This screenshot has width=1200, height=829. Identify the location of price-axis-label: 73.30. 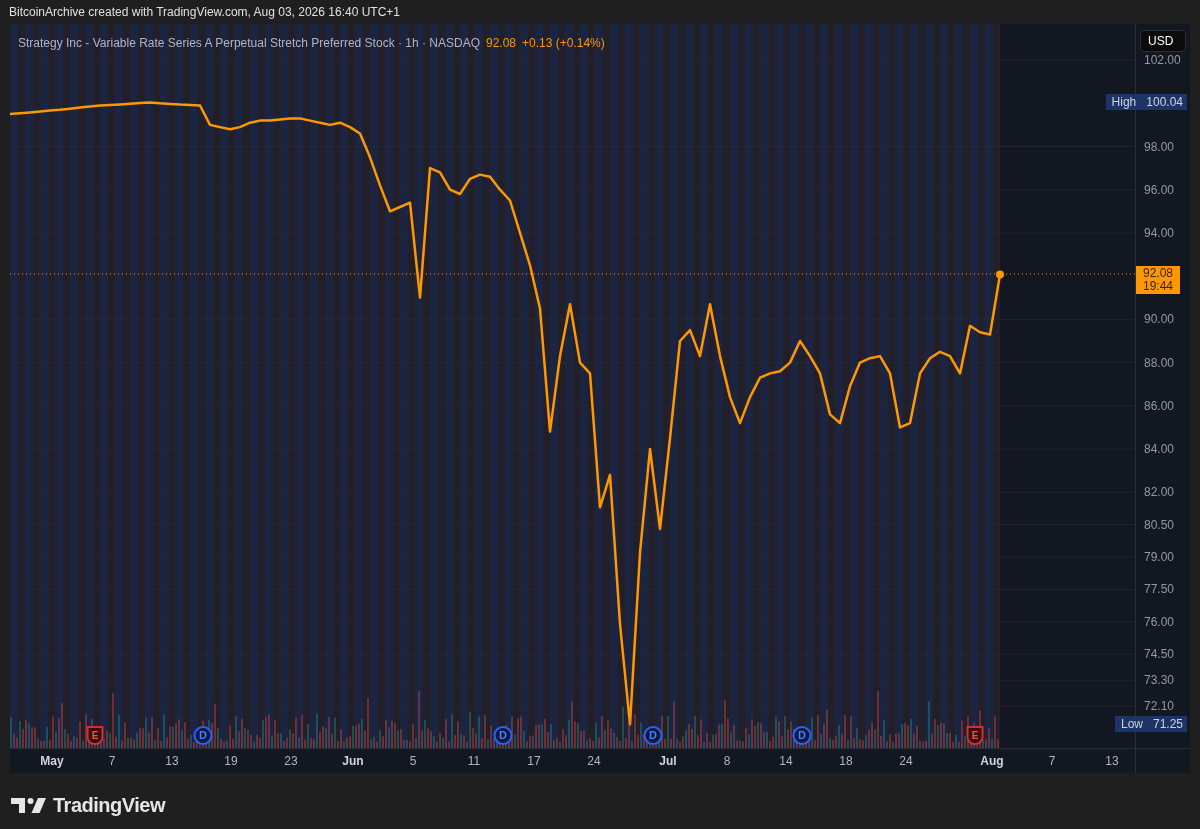
(1159, 680).